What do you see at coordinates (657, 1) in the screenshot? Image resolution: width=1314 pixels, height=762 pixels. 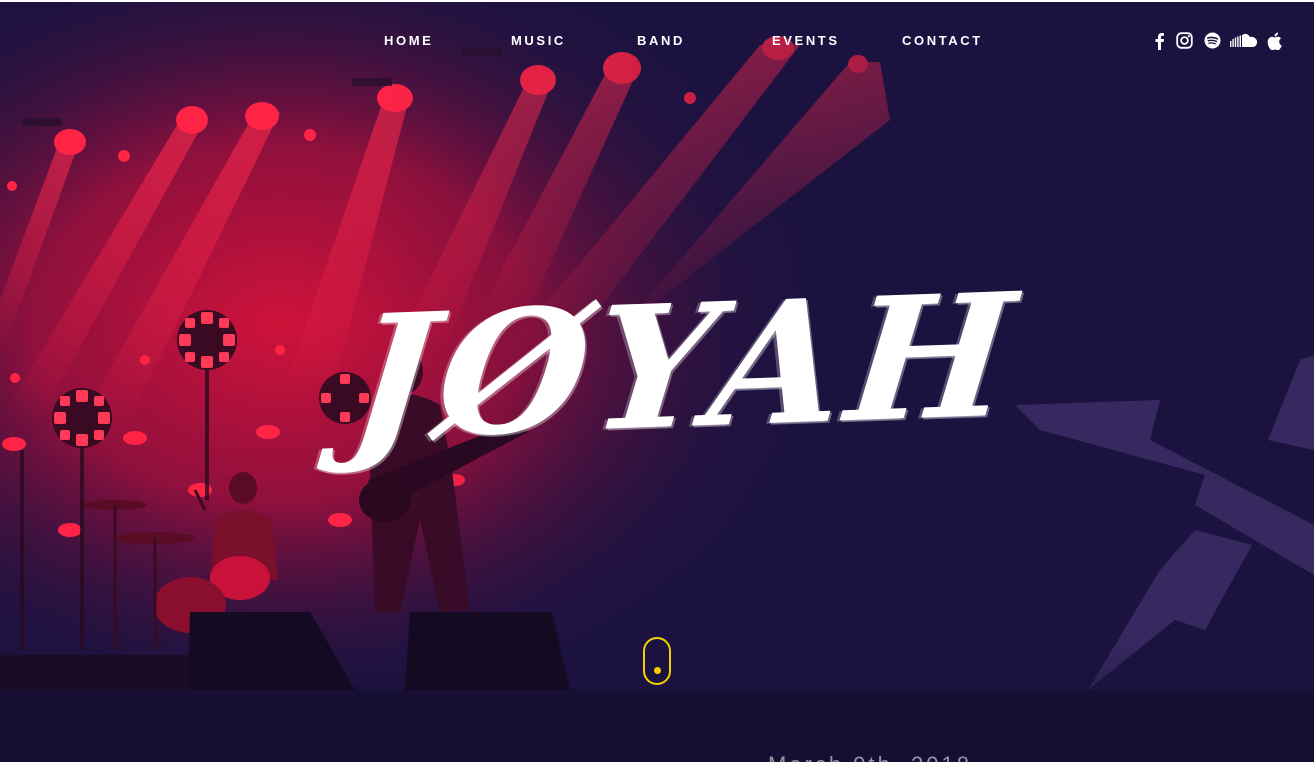 I see `top-border` at bounding box center [657, 1].